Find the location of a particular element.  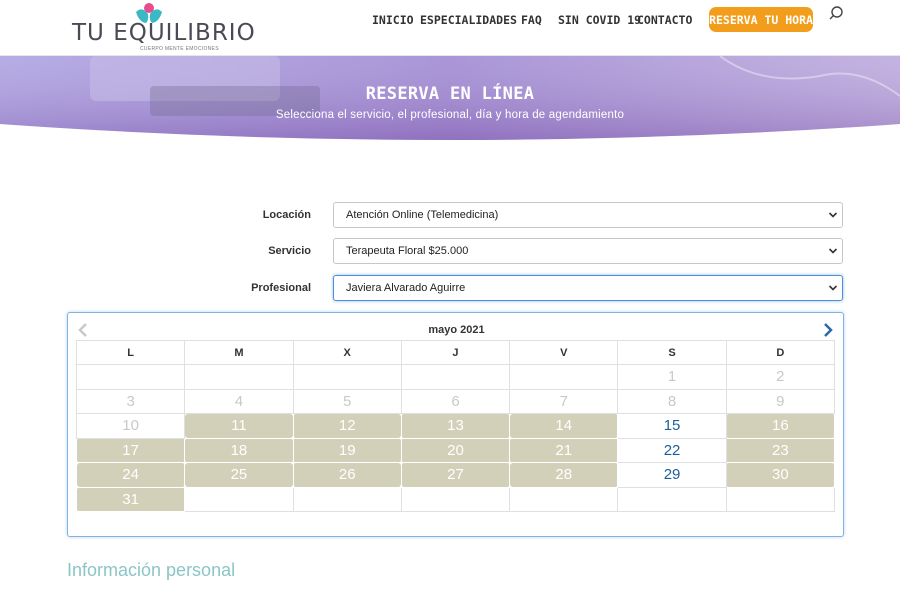

calendar-day: 16 is located at coordinates (780, 426).